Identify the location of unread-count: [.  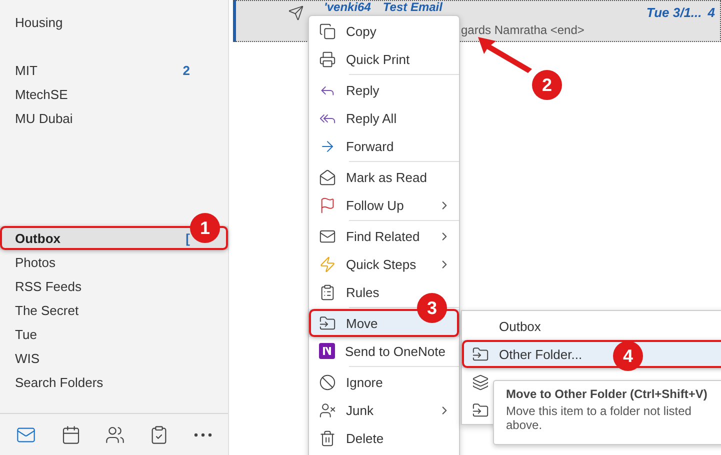
(188, 238).